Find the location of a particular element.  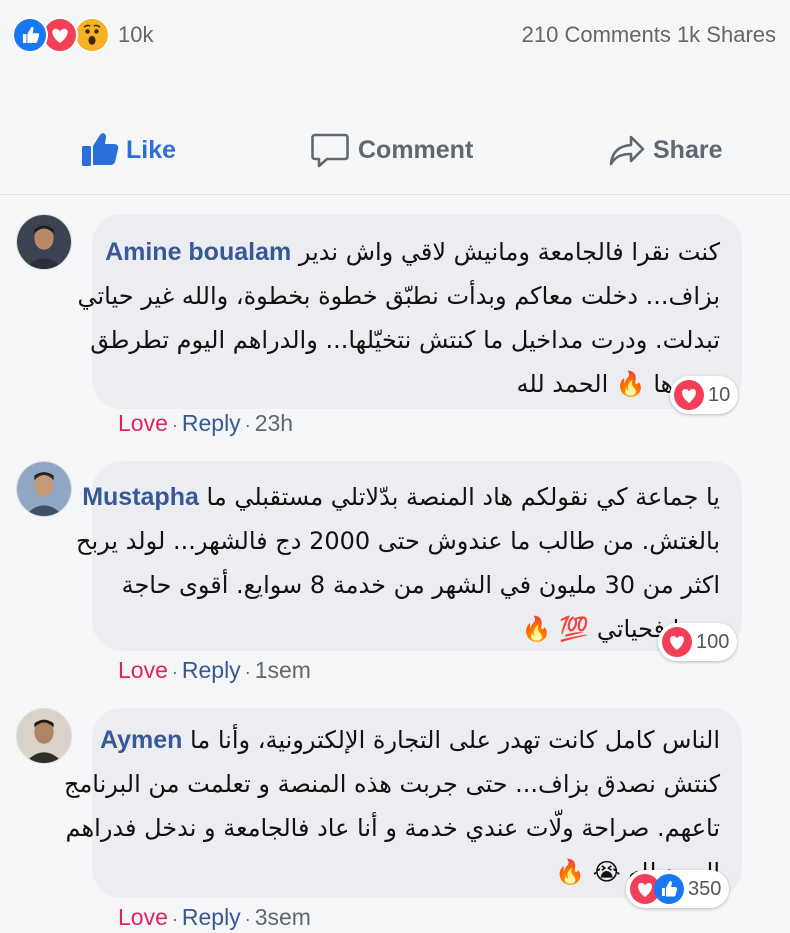

comment-reaction-badge: 100 is located at coordinates (698, 642).